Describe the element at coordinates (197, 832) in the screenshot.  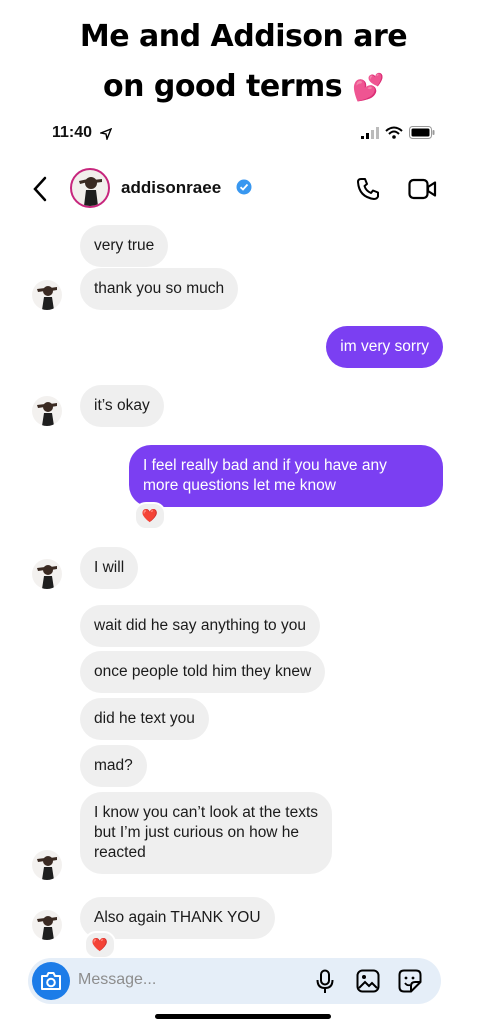
I see `message-line: but I’m just curious on how he` at that location.